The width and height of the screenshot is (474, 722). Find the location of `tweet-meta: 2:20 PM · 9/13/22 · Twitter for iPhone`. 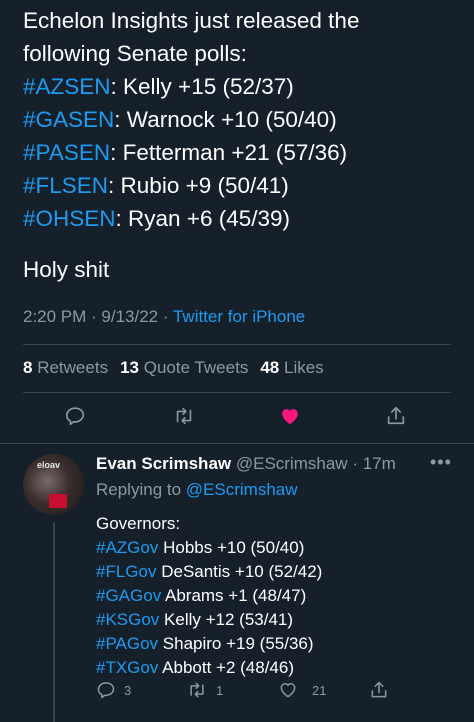

tweet-meta: 2:20 PM · 9/13/22 · Twitter for iPhone is located at coordinates (164, 316).